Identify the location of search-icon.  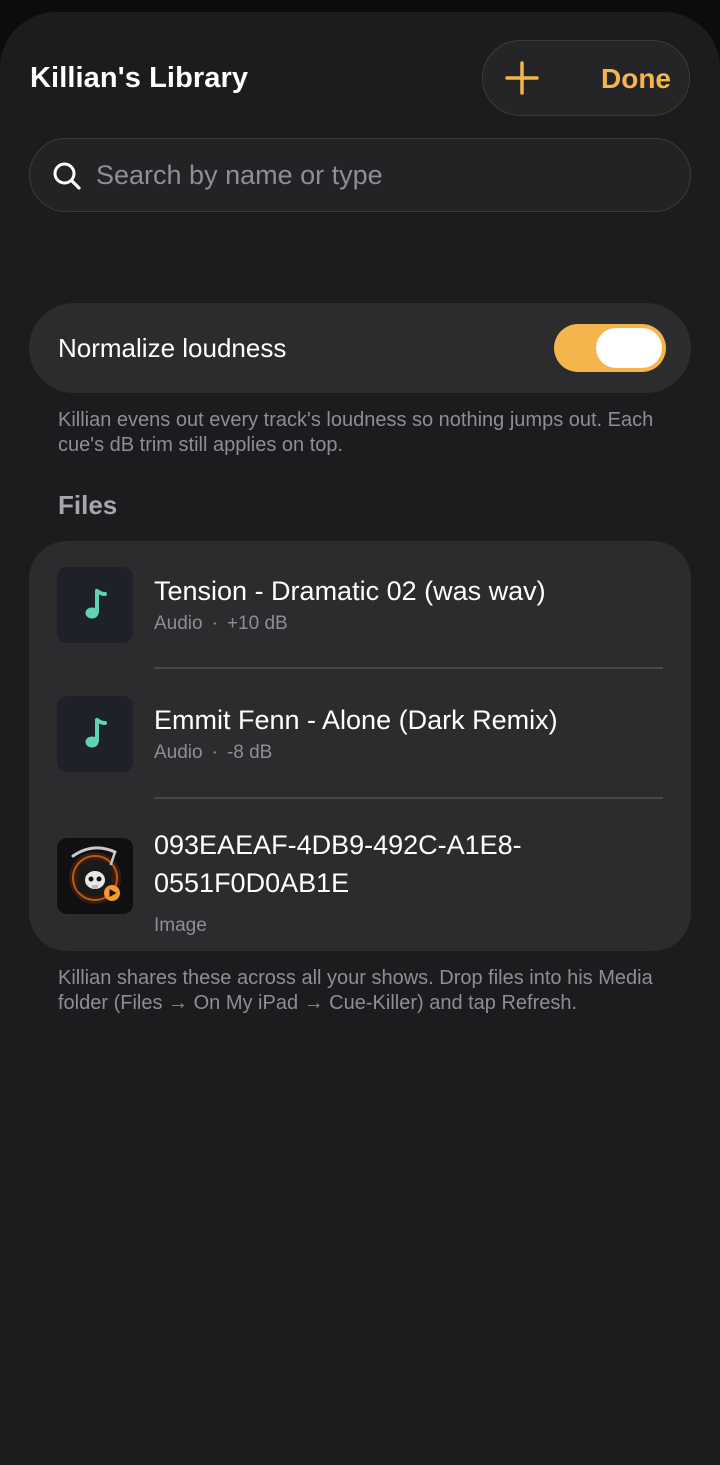
(67, 176).